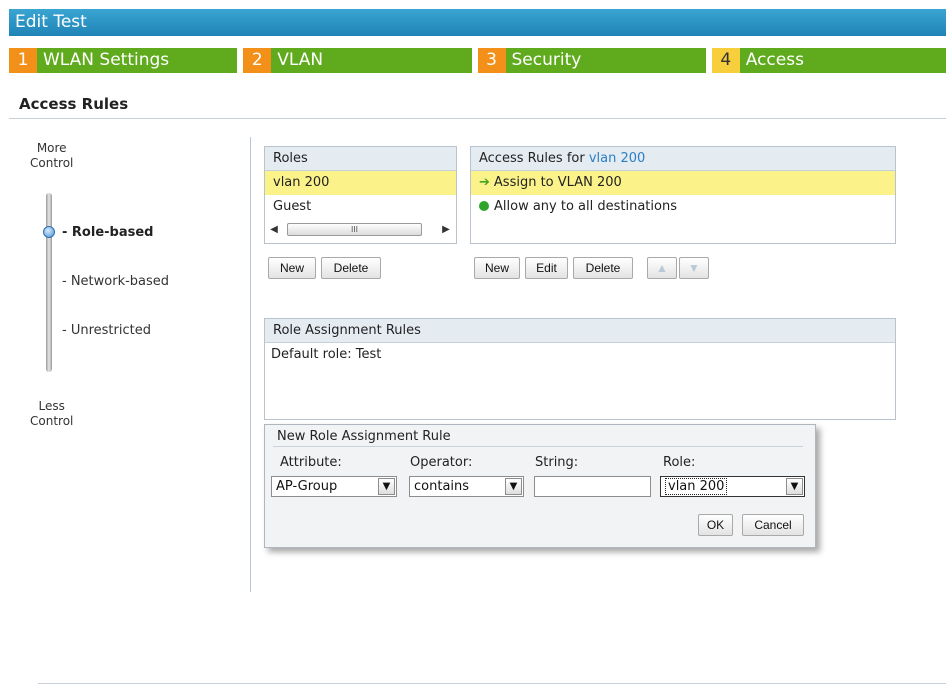  Describe the element at coordinates (679, 462) in the screenshot. I see `role-label: Role:` at that location.